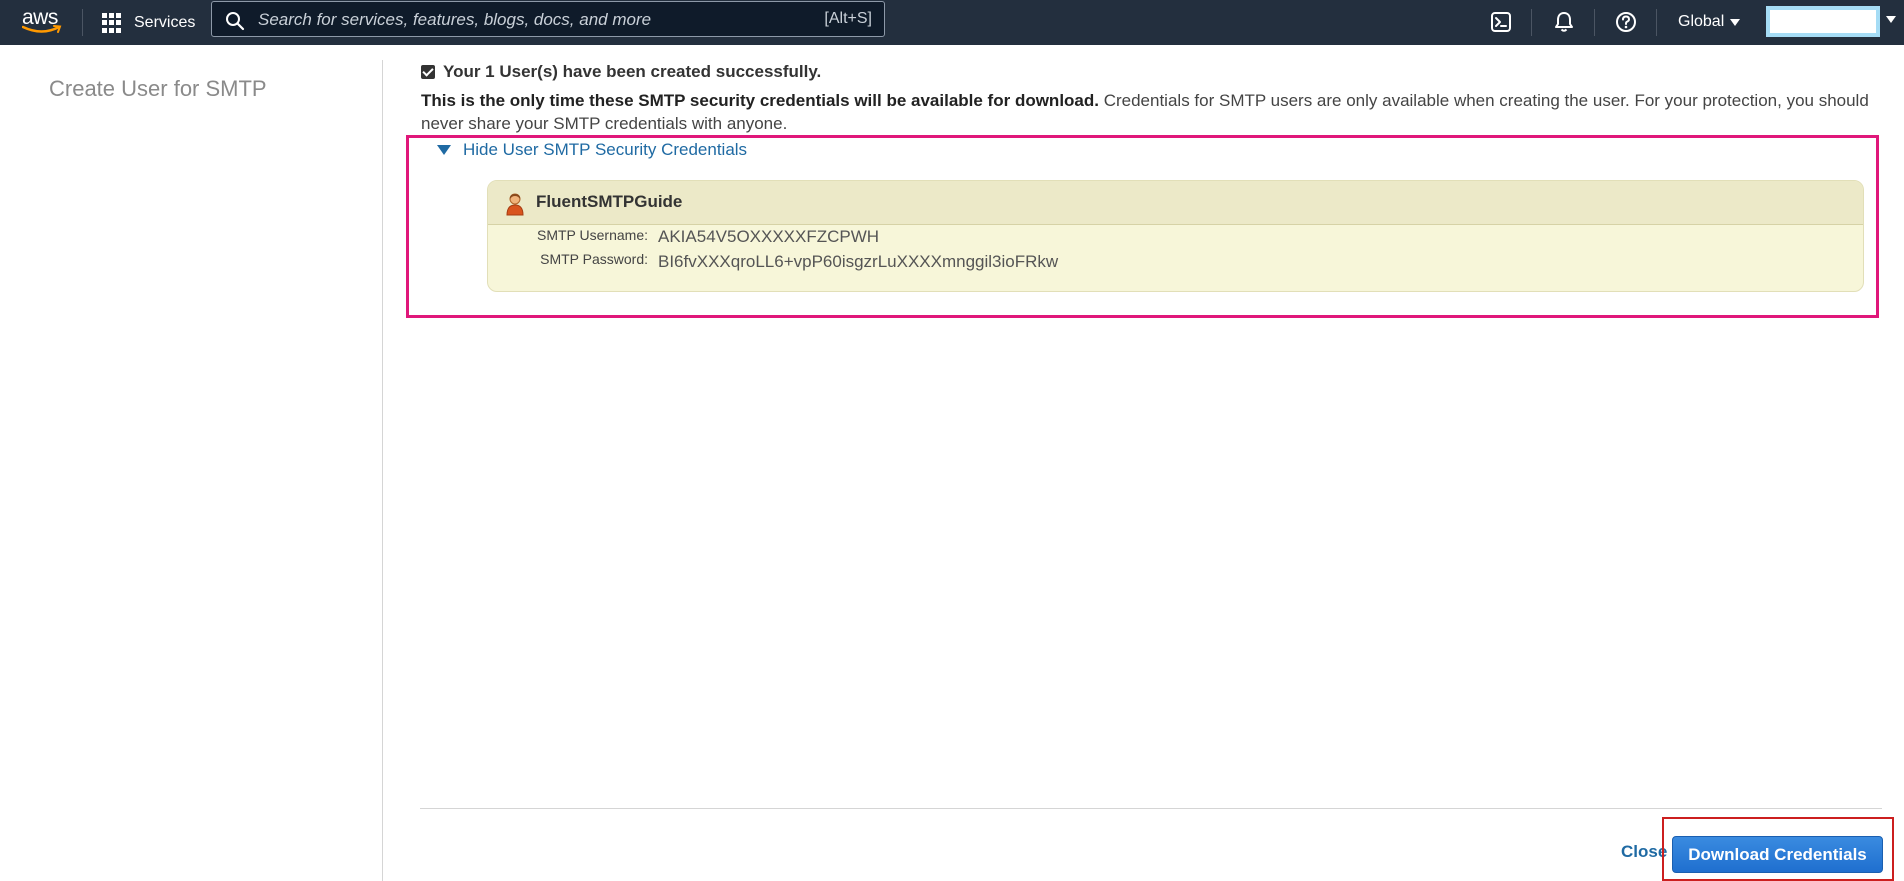 This screenshot has width=1904, height=881. What do you see at coordinates (952, 22) in the screenshot?
I see `top-navigation-bar: aws Services [Alt+S]` at bounding box center [952, 22].